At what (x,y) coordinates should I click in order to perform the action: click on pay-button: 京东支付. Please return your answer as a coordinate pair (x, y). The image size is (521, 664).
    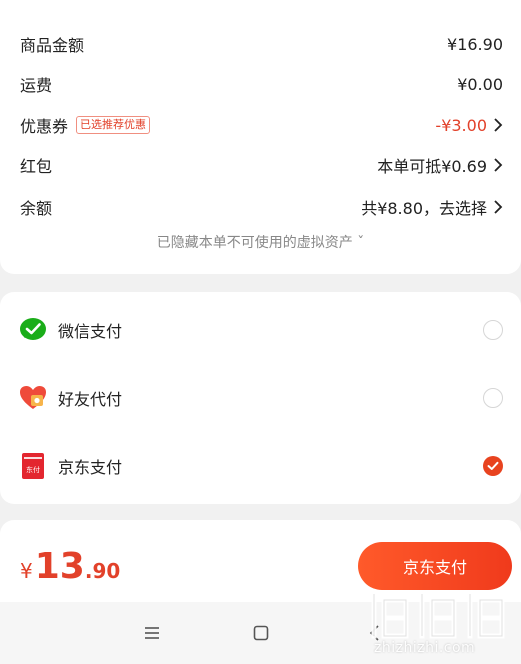
    Looking at the image, I should click on (435, 566).